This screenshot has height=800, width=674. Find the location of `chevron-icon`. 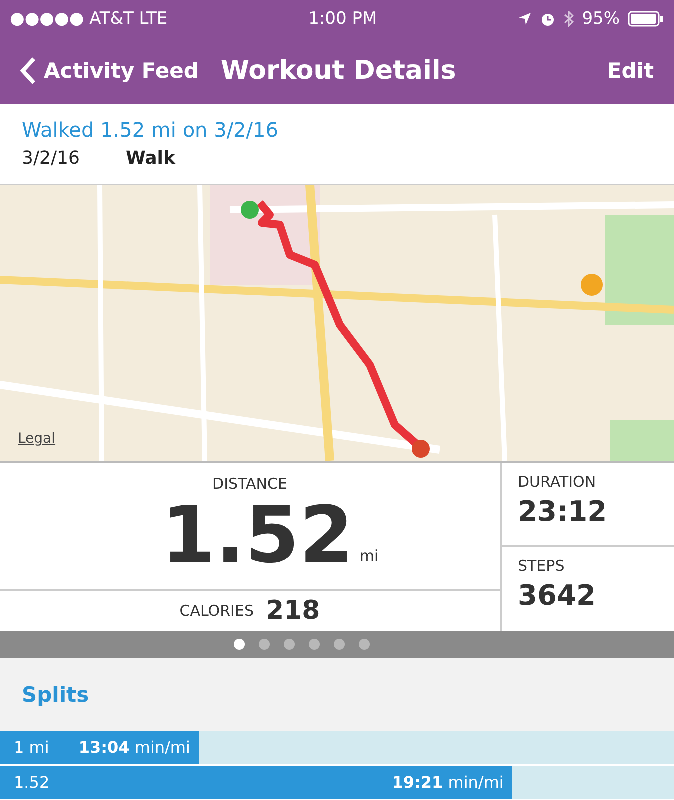

chevron-icon is located at coordinates (28, 71).